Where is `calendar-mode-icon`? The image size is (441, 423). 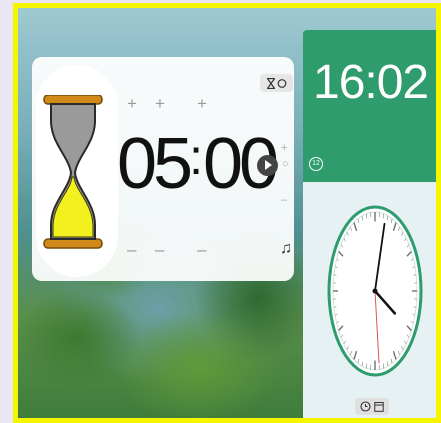 calendar-mode-icon is located at coordinates (379, 407).